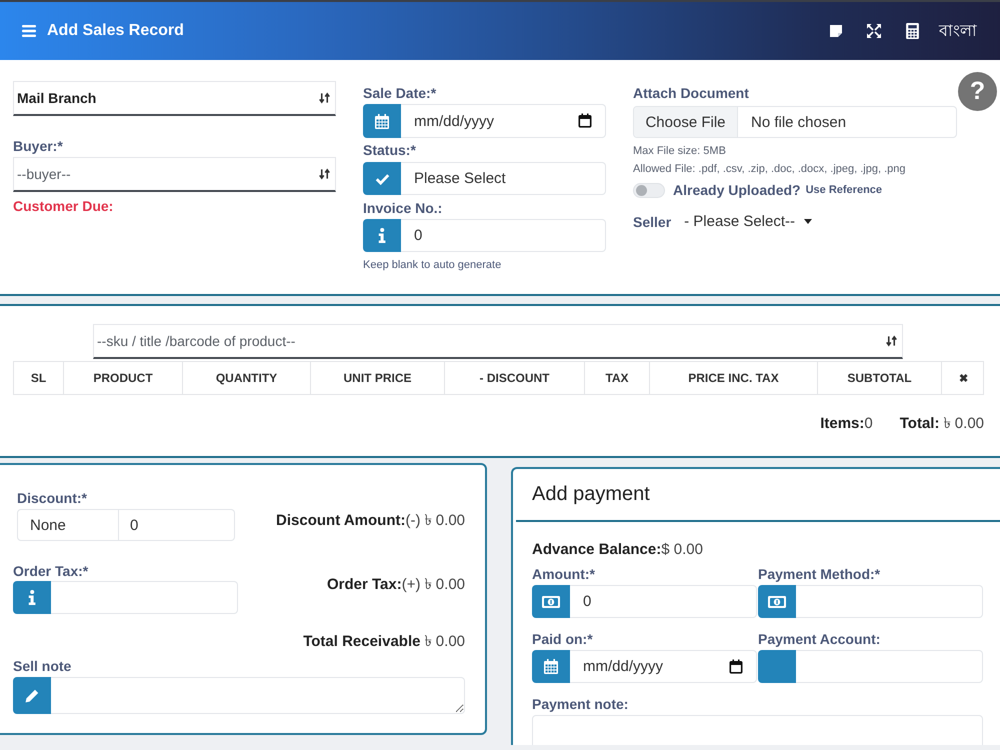  Describe the element at coordinates (618, 550) in the screenshot. I see `advance-balance-text: Advance Balance:$ 0.00` at that location.